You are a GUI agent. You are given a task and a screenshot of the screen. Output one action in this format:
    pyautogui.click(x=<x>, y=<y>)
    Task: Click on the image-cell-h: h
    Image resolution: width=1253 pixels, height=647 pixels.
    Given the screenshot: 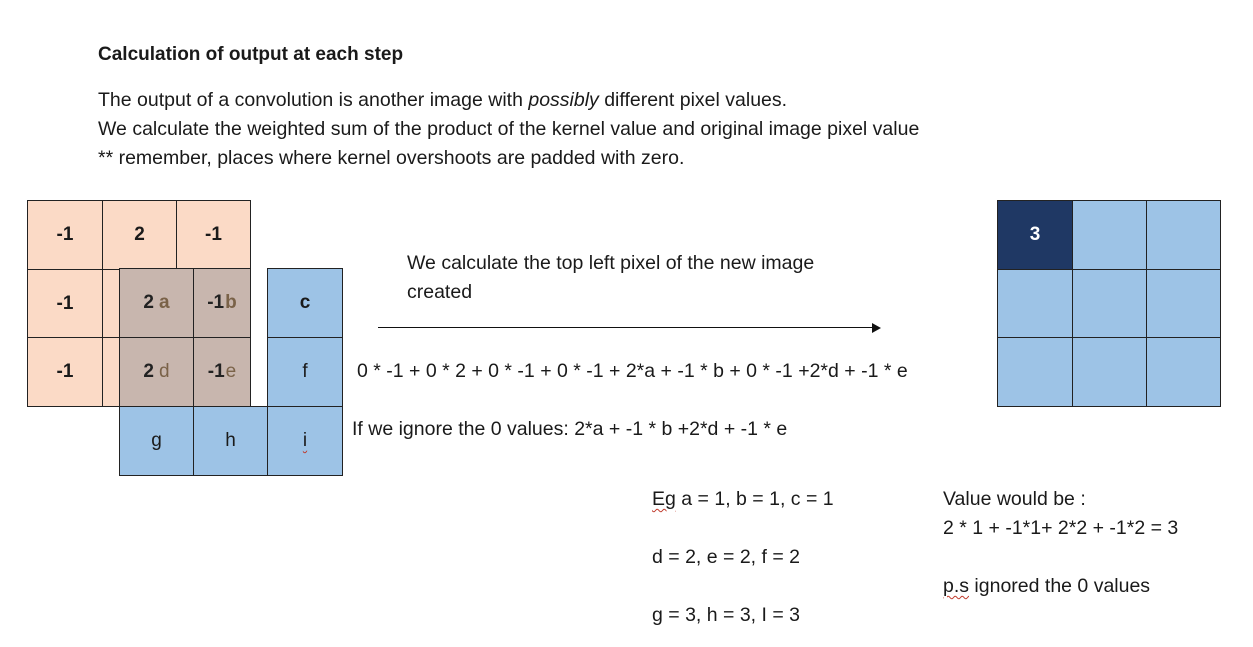 What is the action you would take?
    pyautogui.click(x=230, y=441)
    